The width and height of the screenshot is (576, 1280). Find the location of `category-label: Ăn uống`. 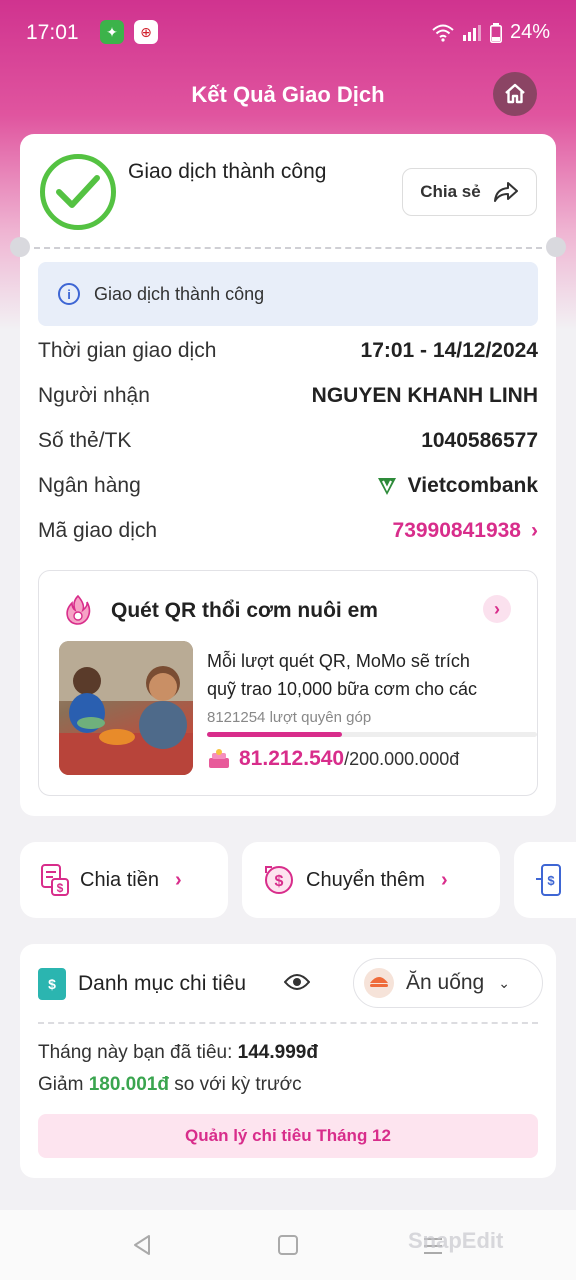

category-label: Ăn uống is located at coordinates (445, 982).